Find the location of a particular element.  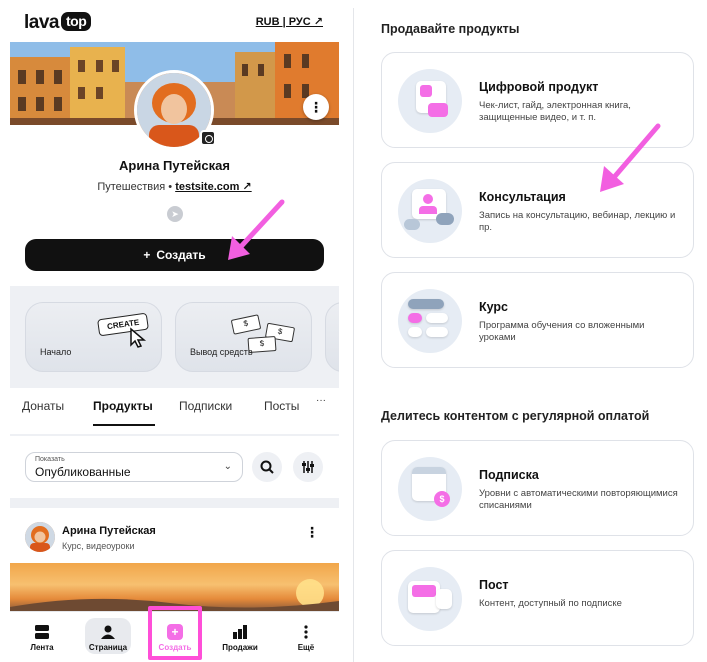

tab-products: Продукты is located at coordinates (123, 406).